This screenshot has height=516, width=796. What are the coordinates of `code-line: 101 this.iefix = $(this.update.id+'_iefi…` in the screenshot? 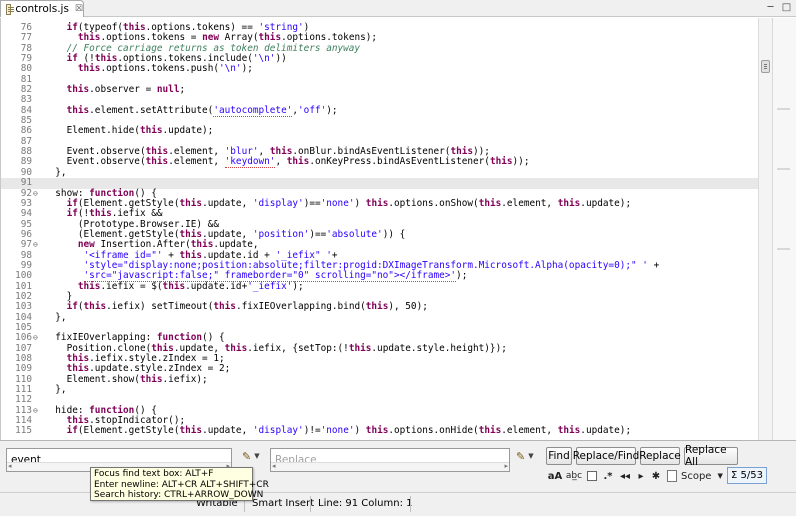 It's located at (386, 286).